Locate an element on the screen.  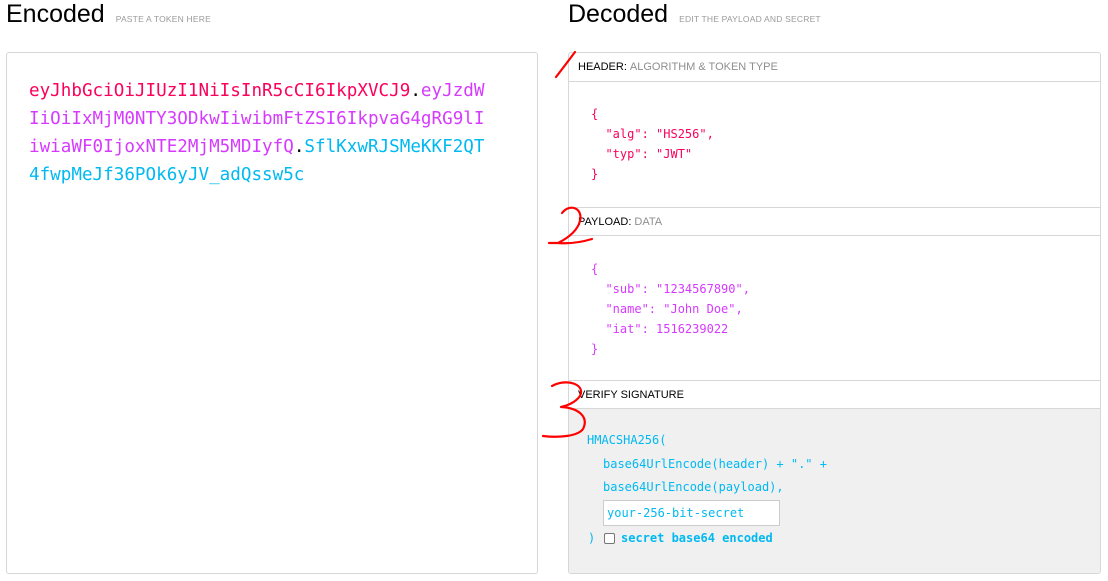
sig-header-line: base64UrlEncode(header) + "." + is located at coordinates (715, 464).